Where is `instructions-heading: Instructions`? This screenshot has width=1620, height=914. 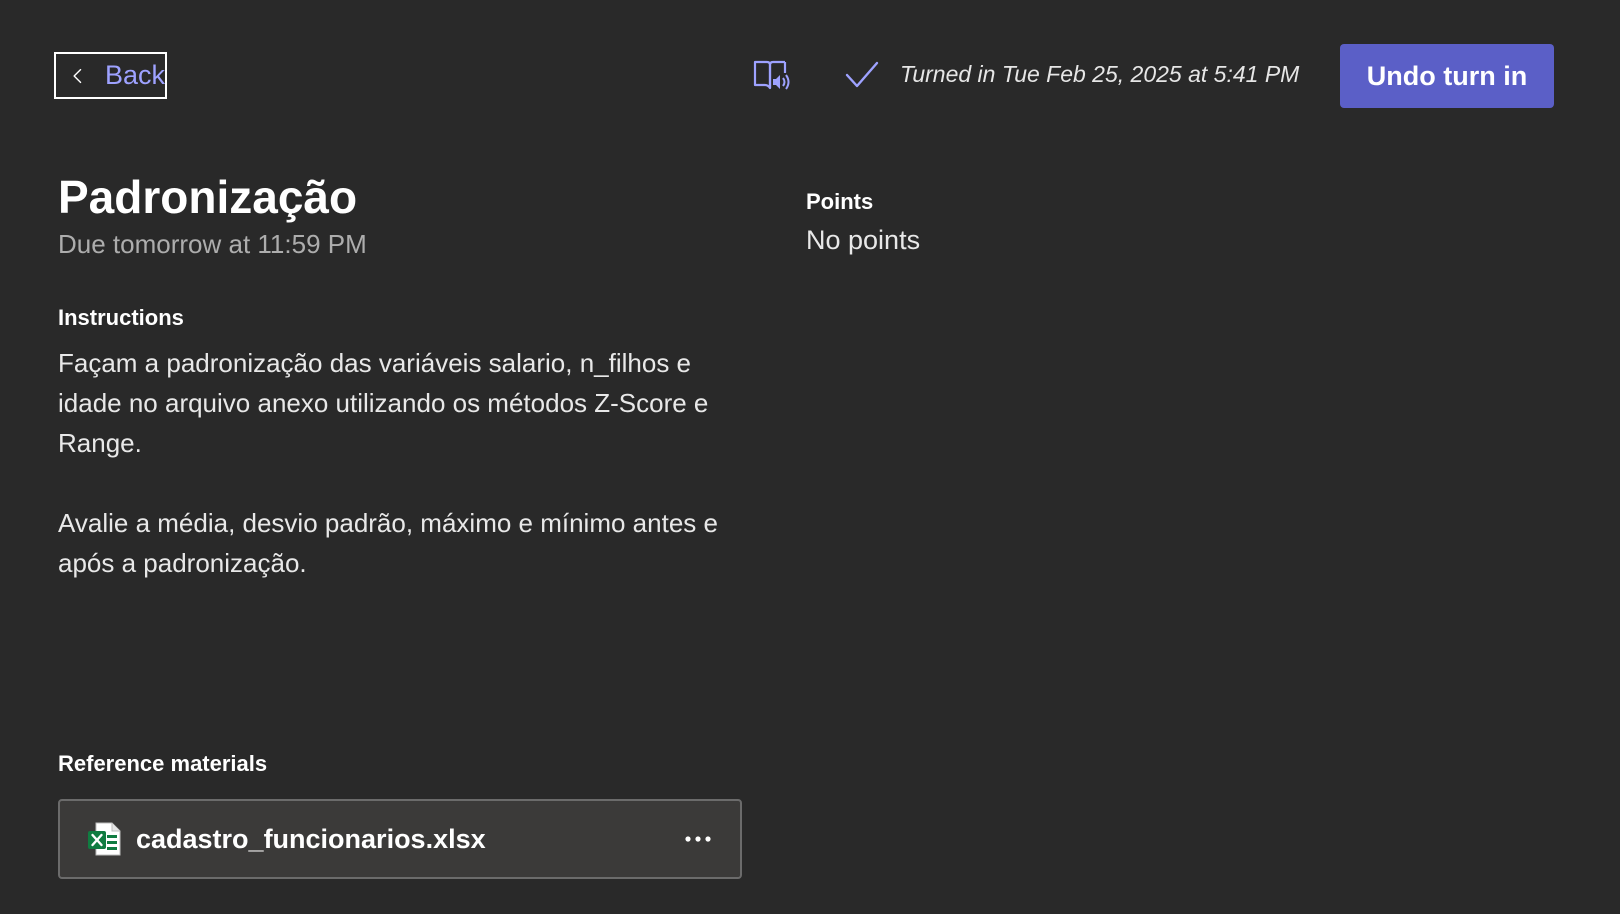
instructions-heading: Instructions is located at coordinates (121, 317).